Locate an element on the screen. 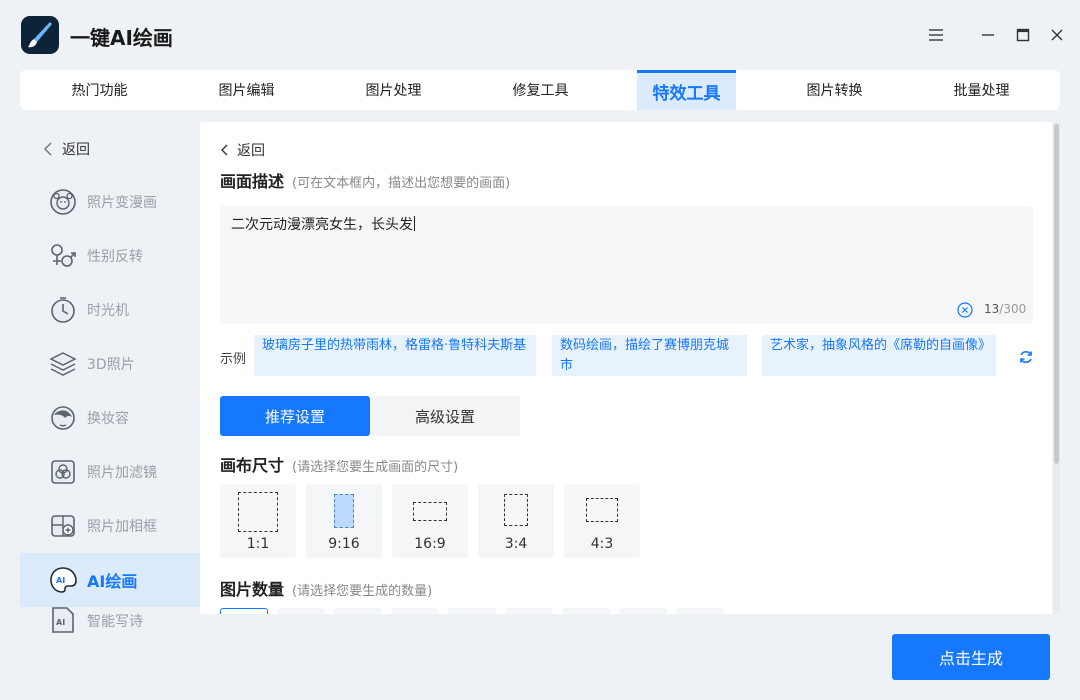  sidebar-item-label: 智能写诗 is located at coordinates (115, 622).